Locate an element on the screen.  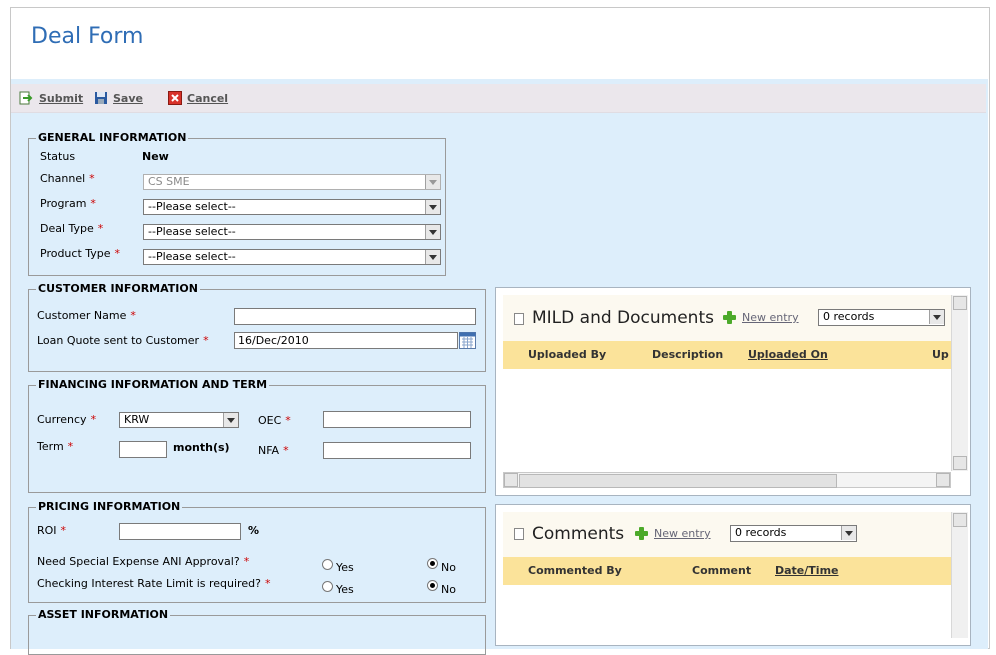
cancel-icon is located at coordinates (175, 98).